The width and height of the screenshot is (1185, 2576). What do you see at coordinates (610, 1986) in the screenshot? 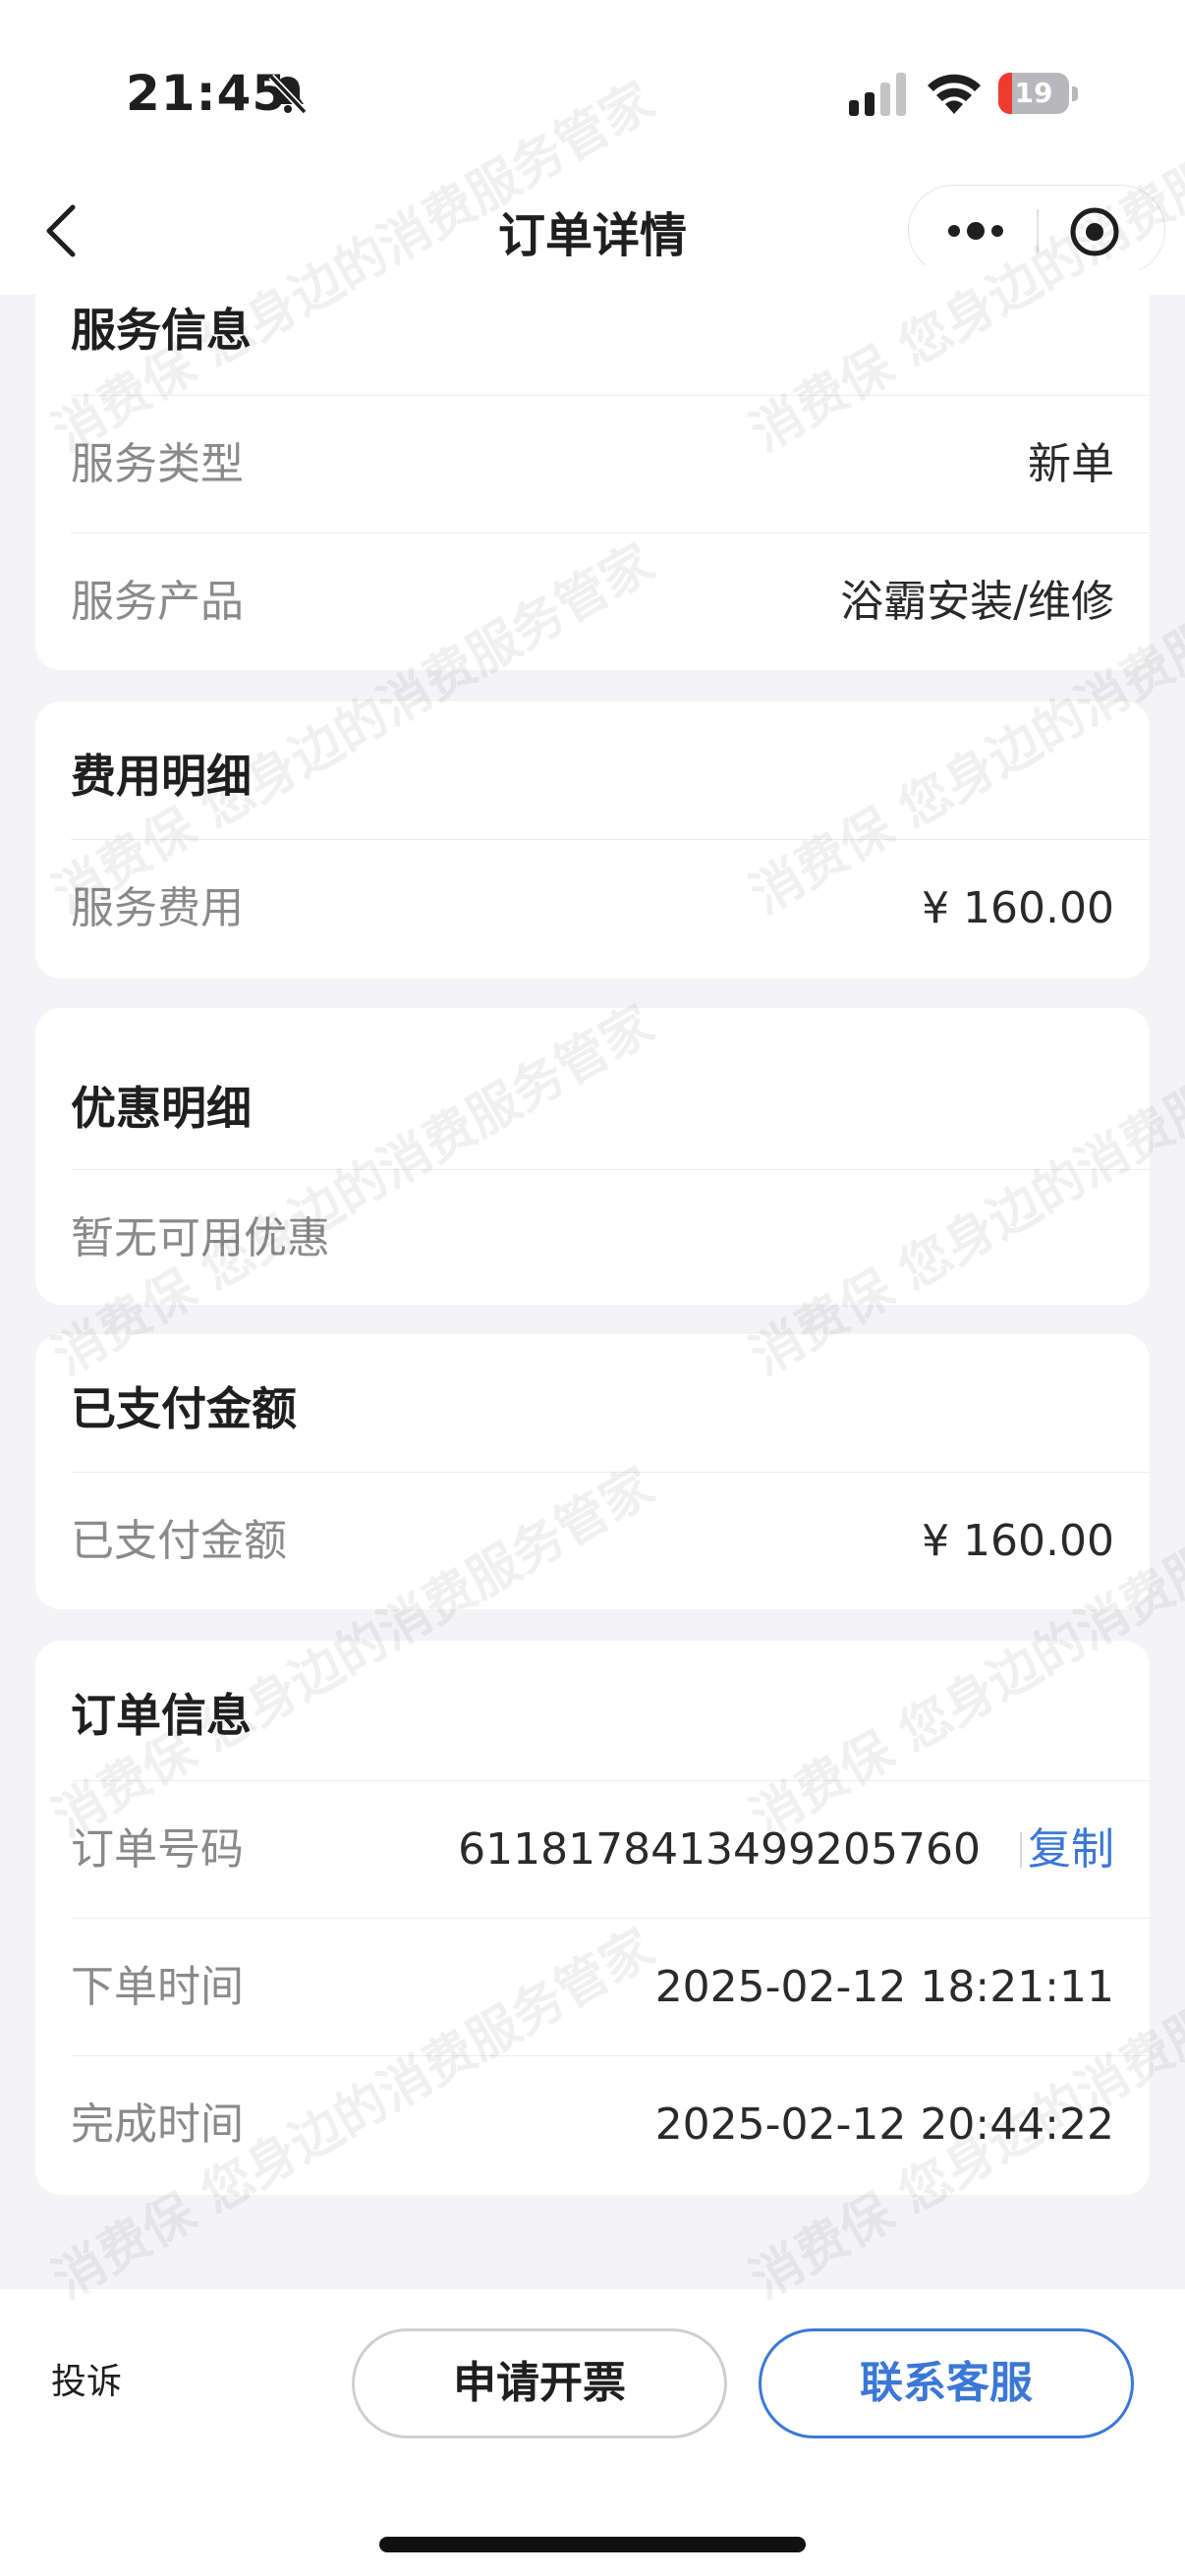
I see `order-time-row: 下单时间 2025-02-12 18:21:11` at bounding box center [610, 1986].